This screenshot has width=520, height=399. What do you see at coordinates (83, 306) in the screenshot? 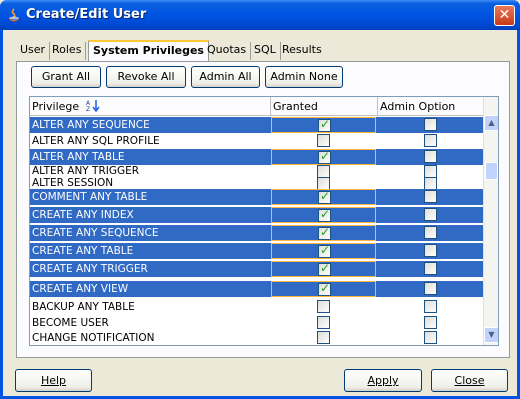
I see `privilege-name: BACKUP ANY TABLE` at bounding box center [83, 306].